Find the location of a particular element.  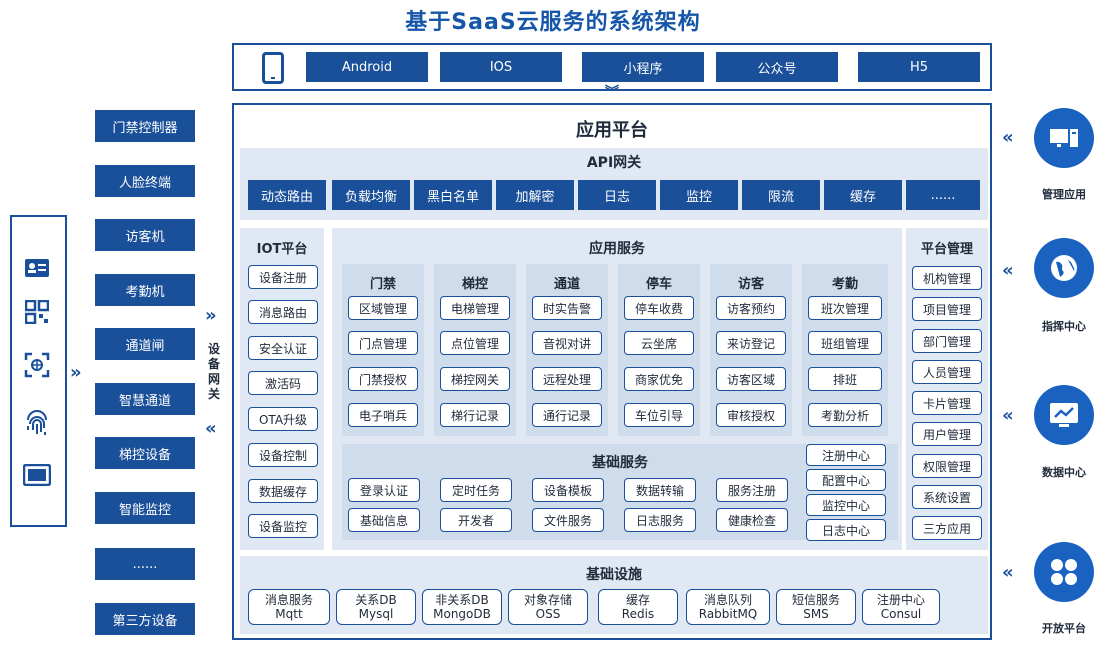

mgmt-item: 用户管理 is located at coordinates (947, 434).